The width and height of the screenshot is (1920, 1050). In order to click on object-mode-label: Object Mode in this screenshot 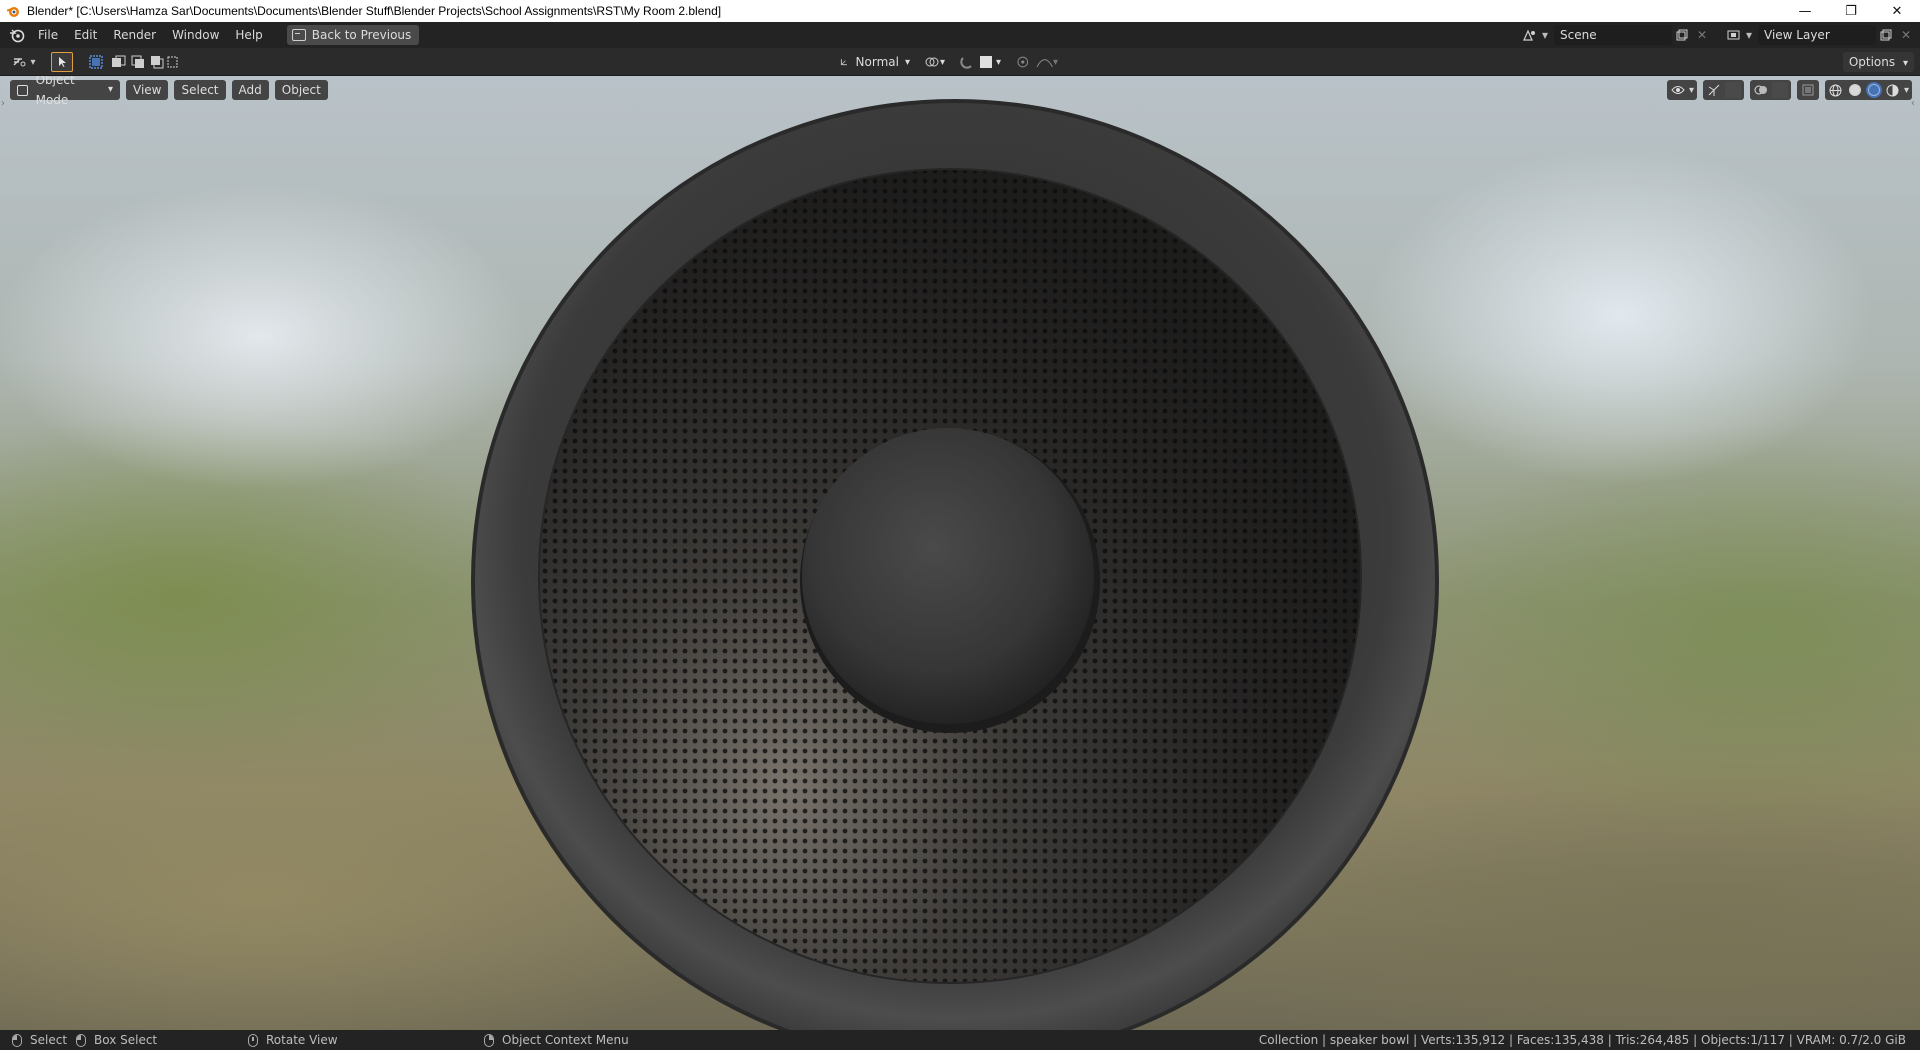, I will do `click(55, 91)`.